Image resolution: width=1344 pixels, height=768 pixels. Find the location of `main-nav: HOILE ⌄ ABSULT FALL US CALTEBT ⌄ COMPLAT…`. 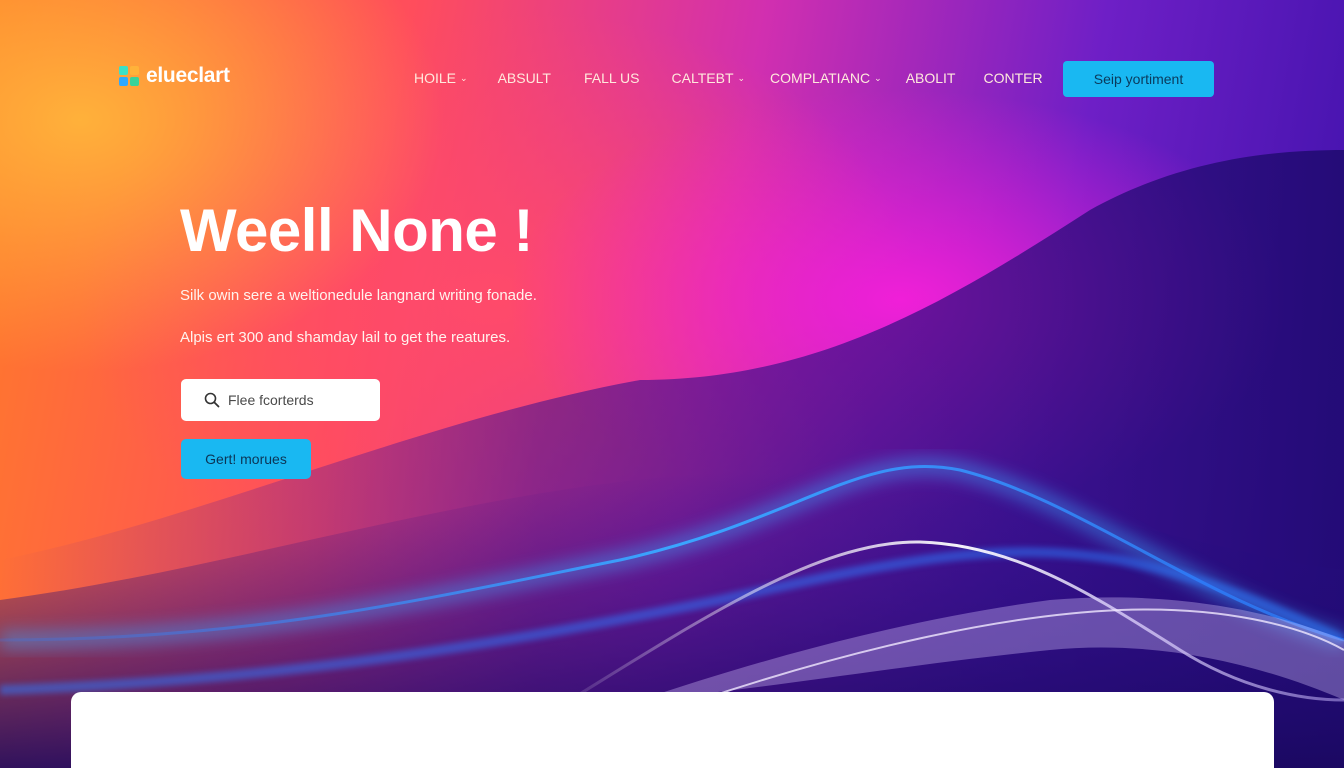

main-nav: HOILE ⌄ ABSULT FALL US CALTEBT ⌄ COMPLAT… is located at coordinates (728, 78).